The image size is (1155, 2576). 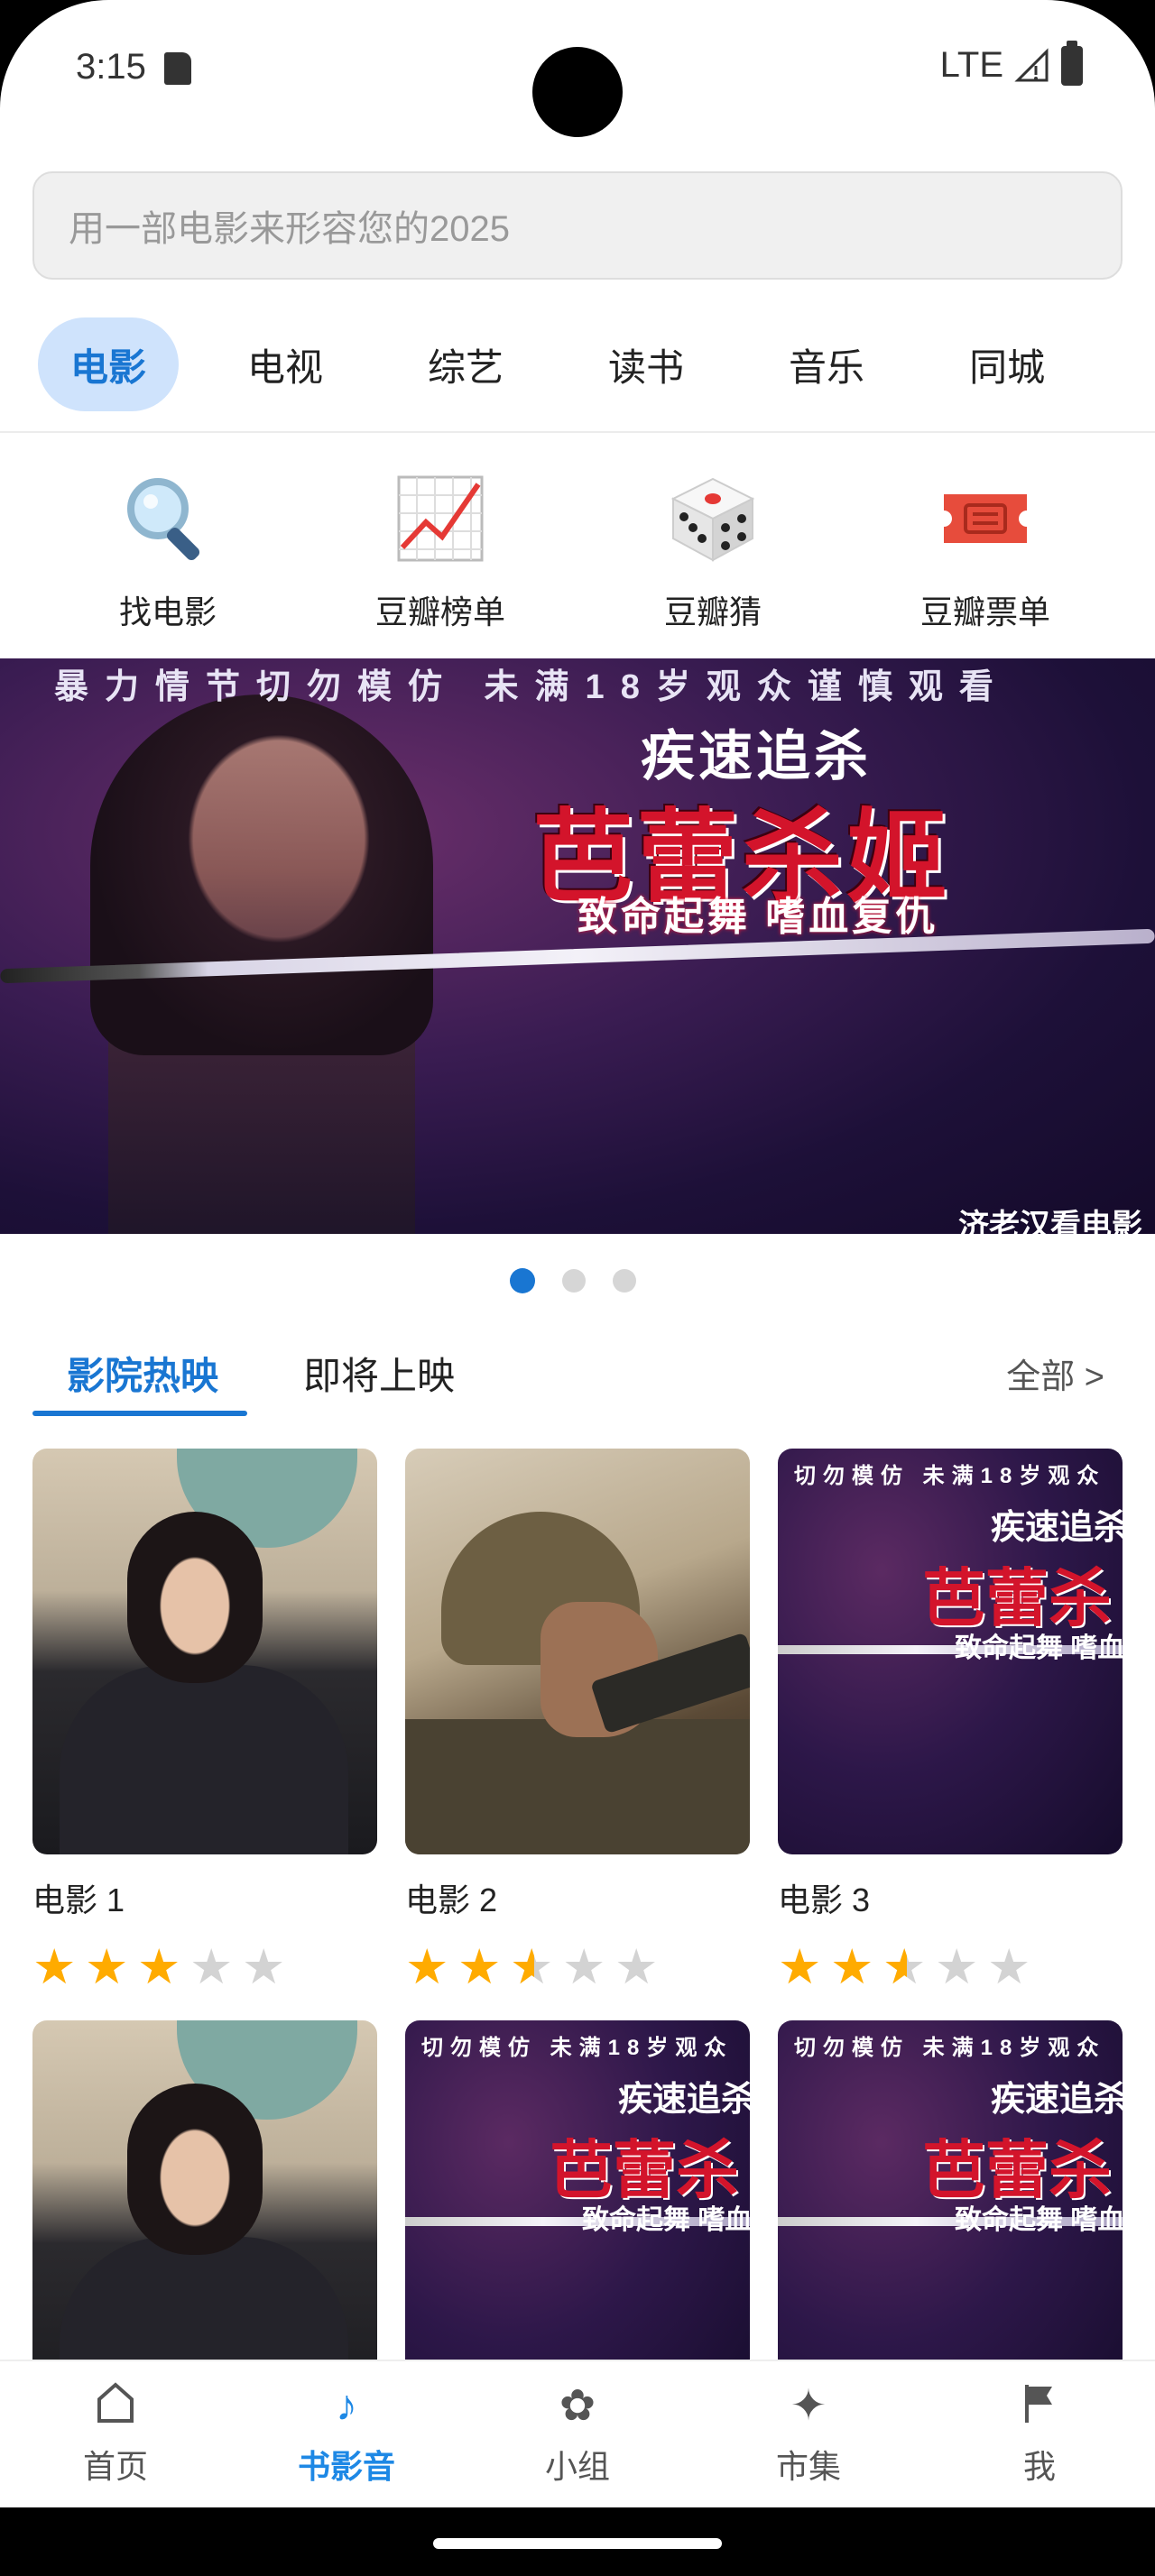 I want to click on tab-coming-soon: 即将上映, so click(x=379, y=1373).